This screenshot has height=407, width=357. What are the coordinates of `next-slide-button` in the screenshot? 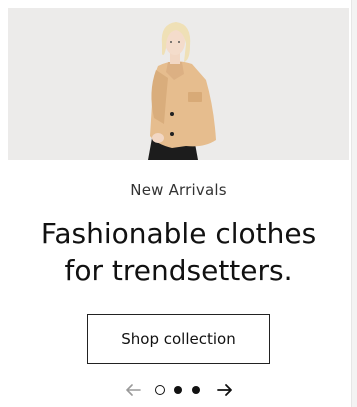 It's located at (225, 390).